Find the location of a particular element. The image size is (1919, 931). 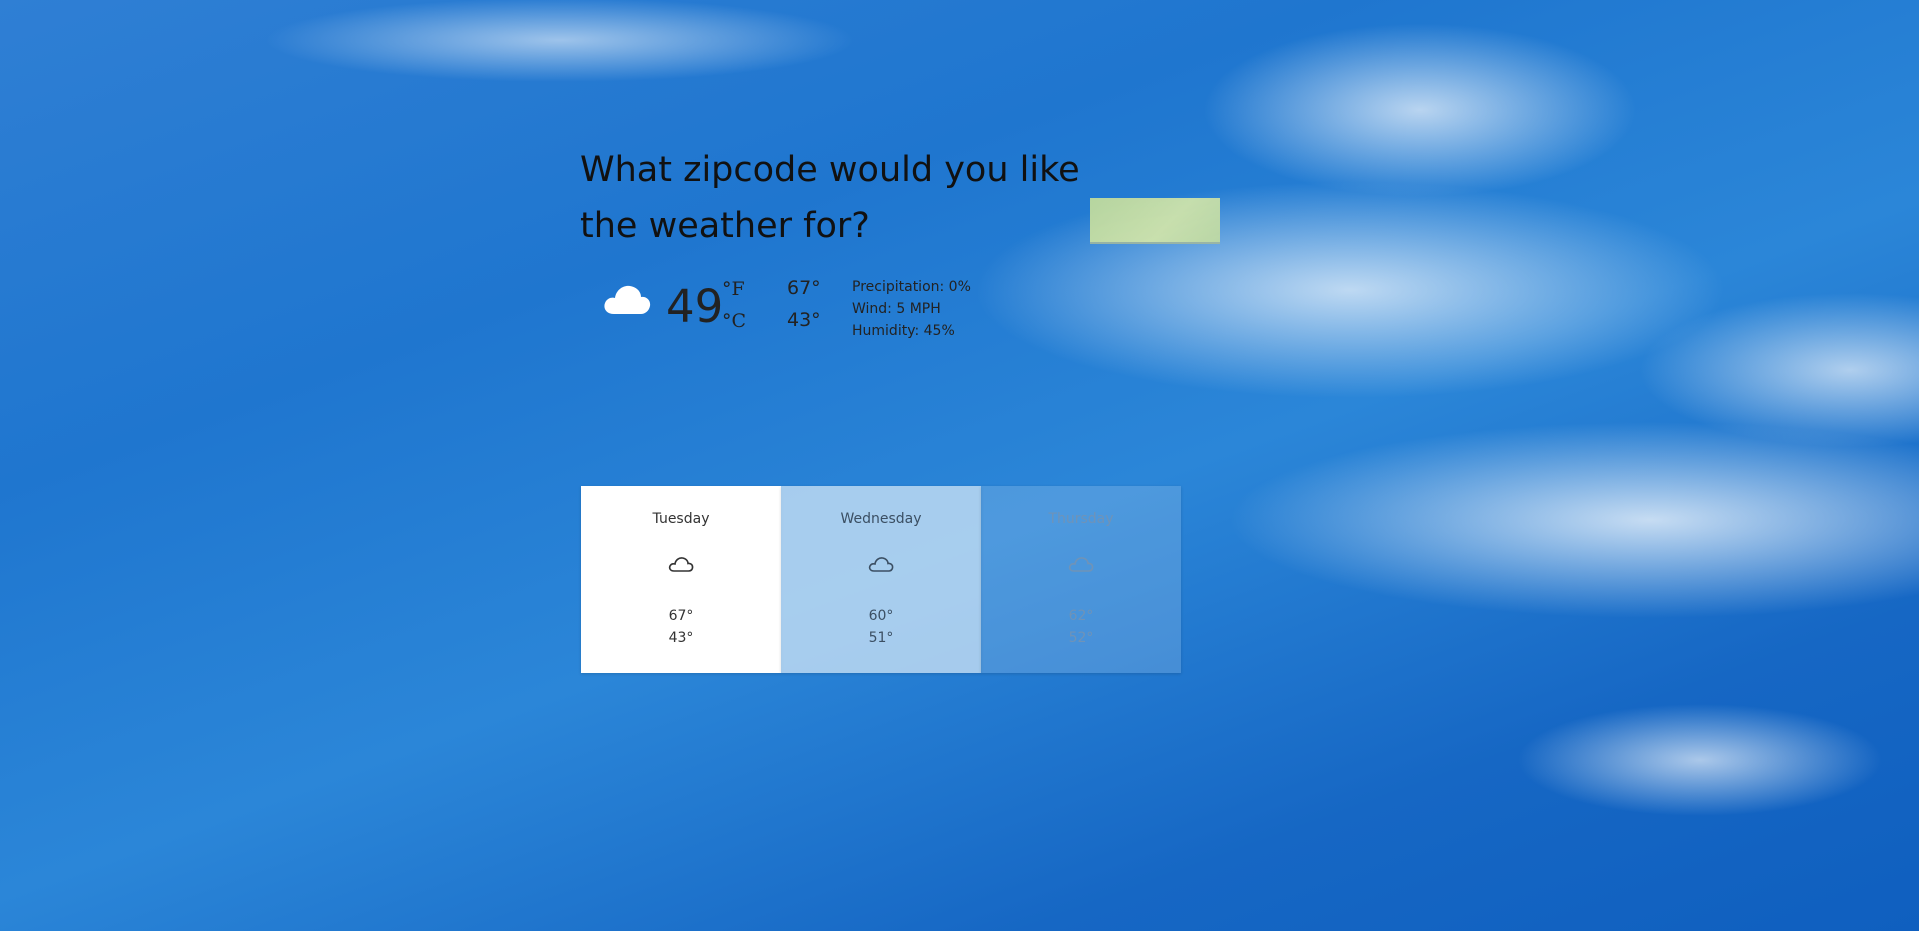

cloud-icon is located at coordinates (627, 300).